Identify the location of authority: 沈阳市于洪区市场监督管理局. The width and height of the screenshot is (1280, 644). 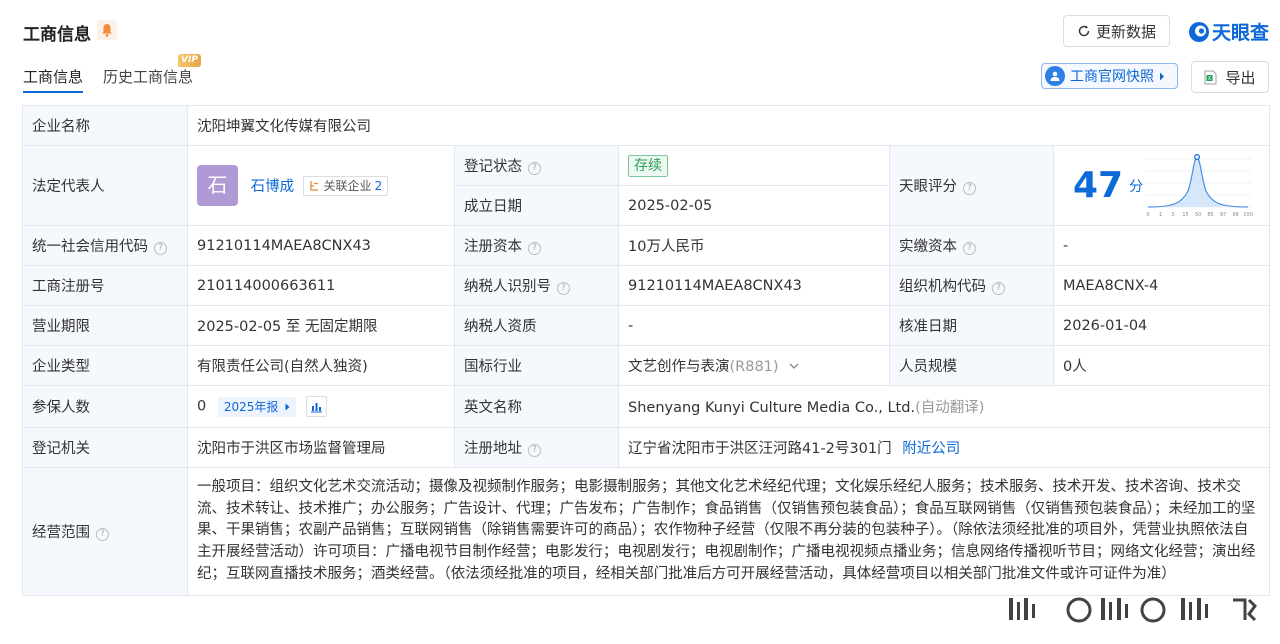
(321, 447).